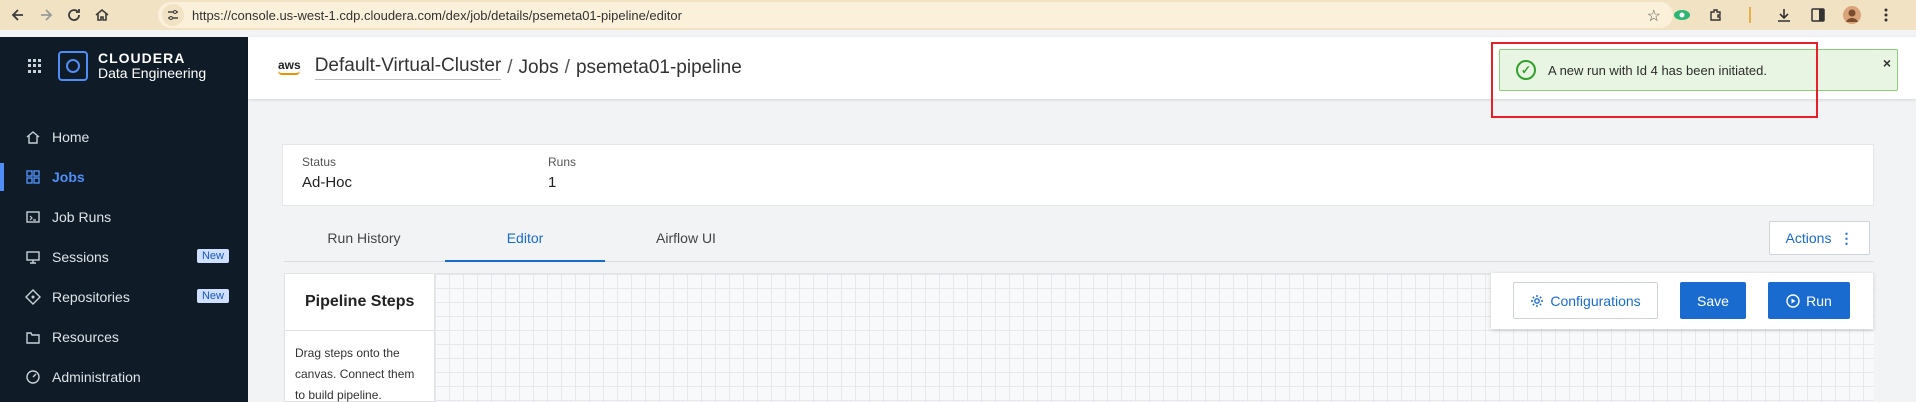 This screenshot has height=402, width=1916. Describe the element at coordinates (33, 377) in the screenshot. I see `administration-icon` at that location.